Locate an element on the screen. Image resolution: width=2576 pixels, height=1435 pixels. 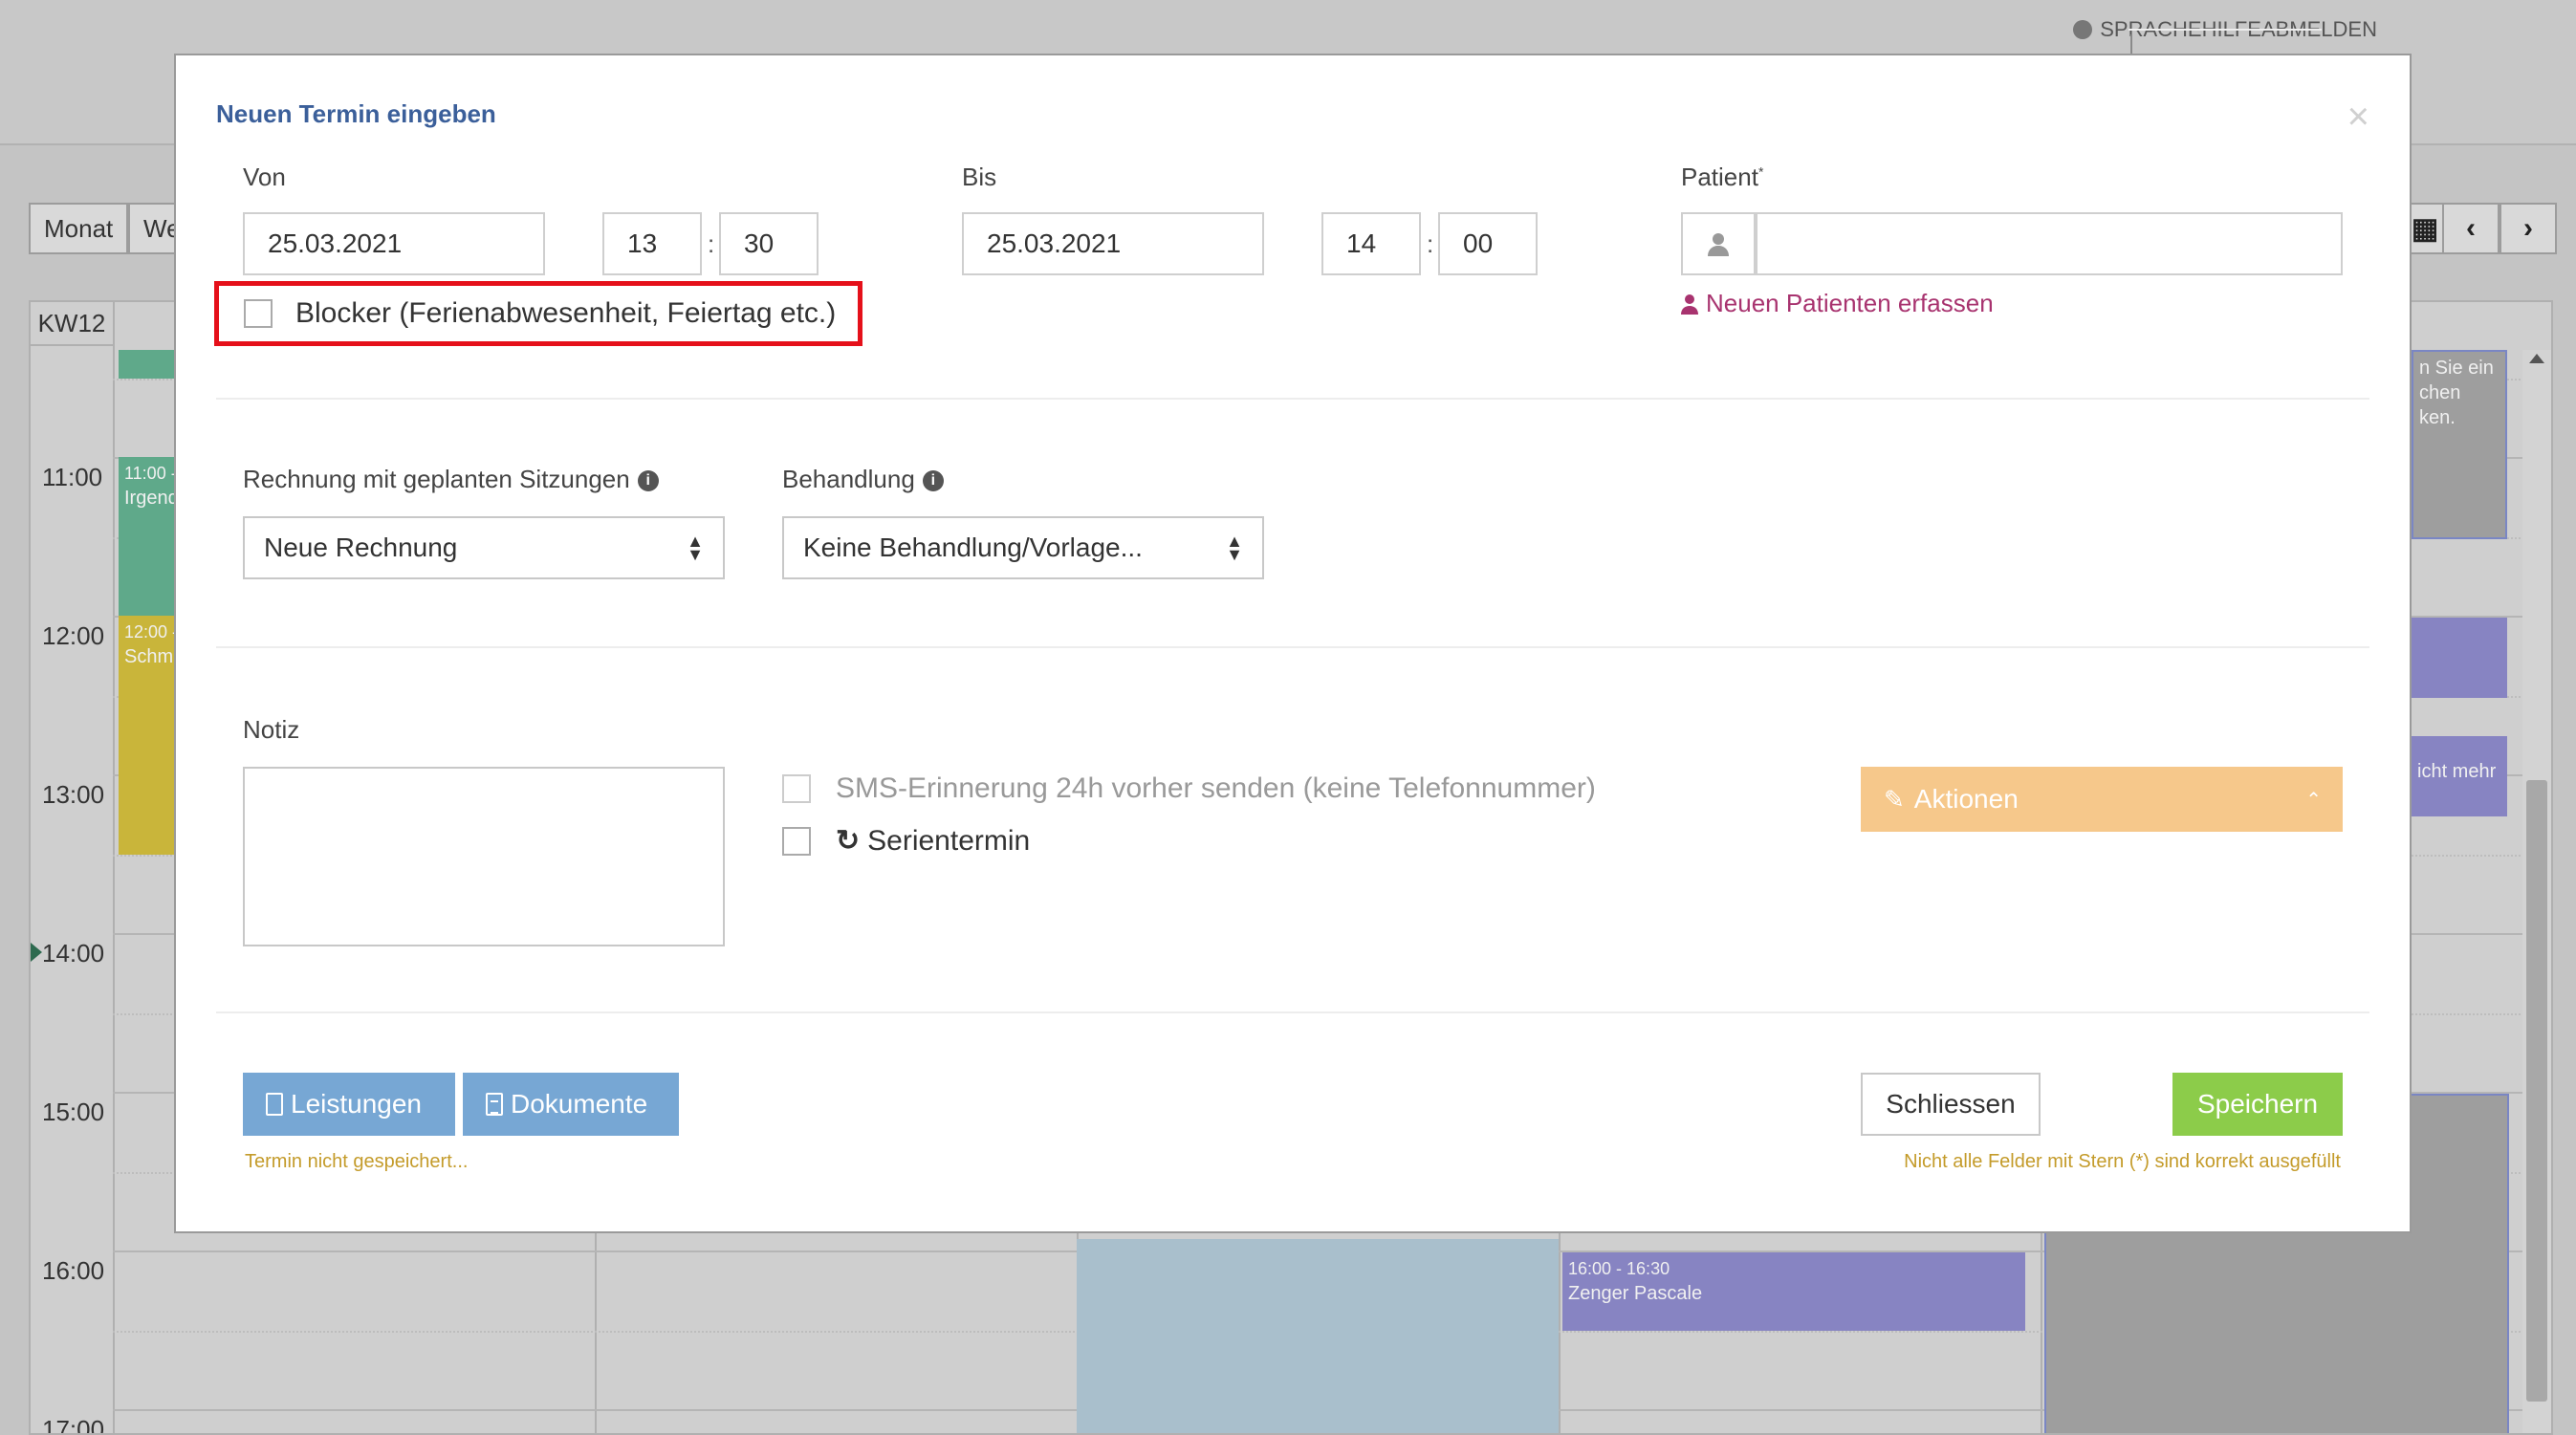
serientermin-option: ↻ Serientermin is located at coordinates (906, 841).